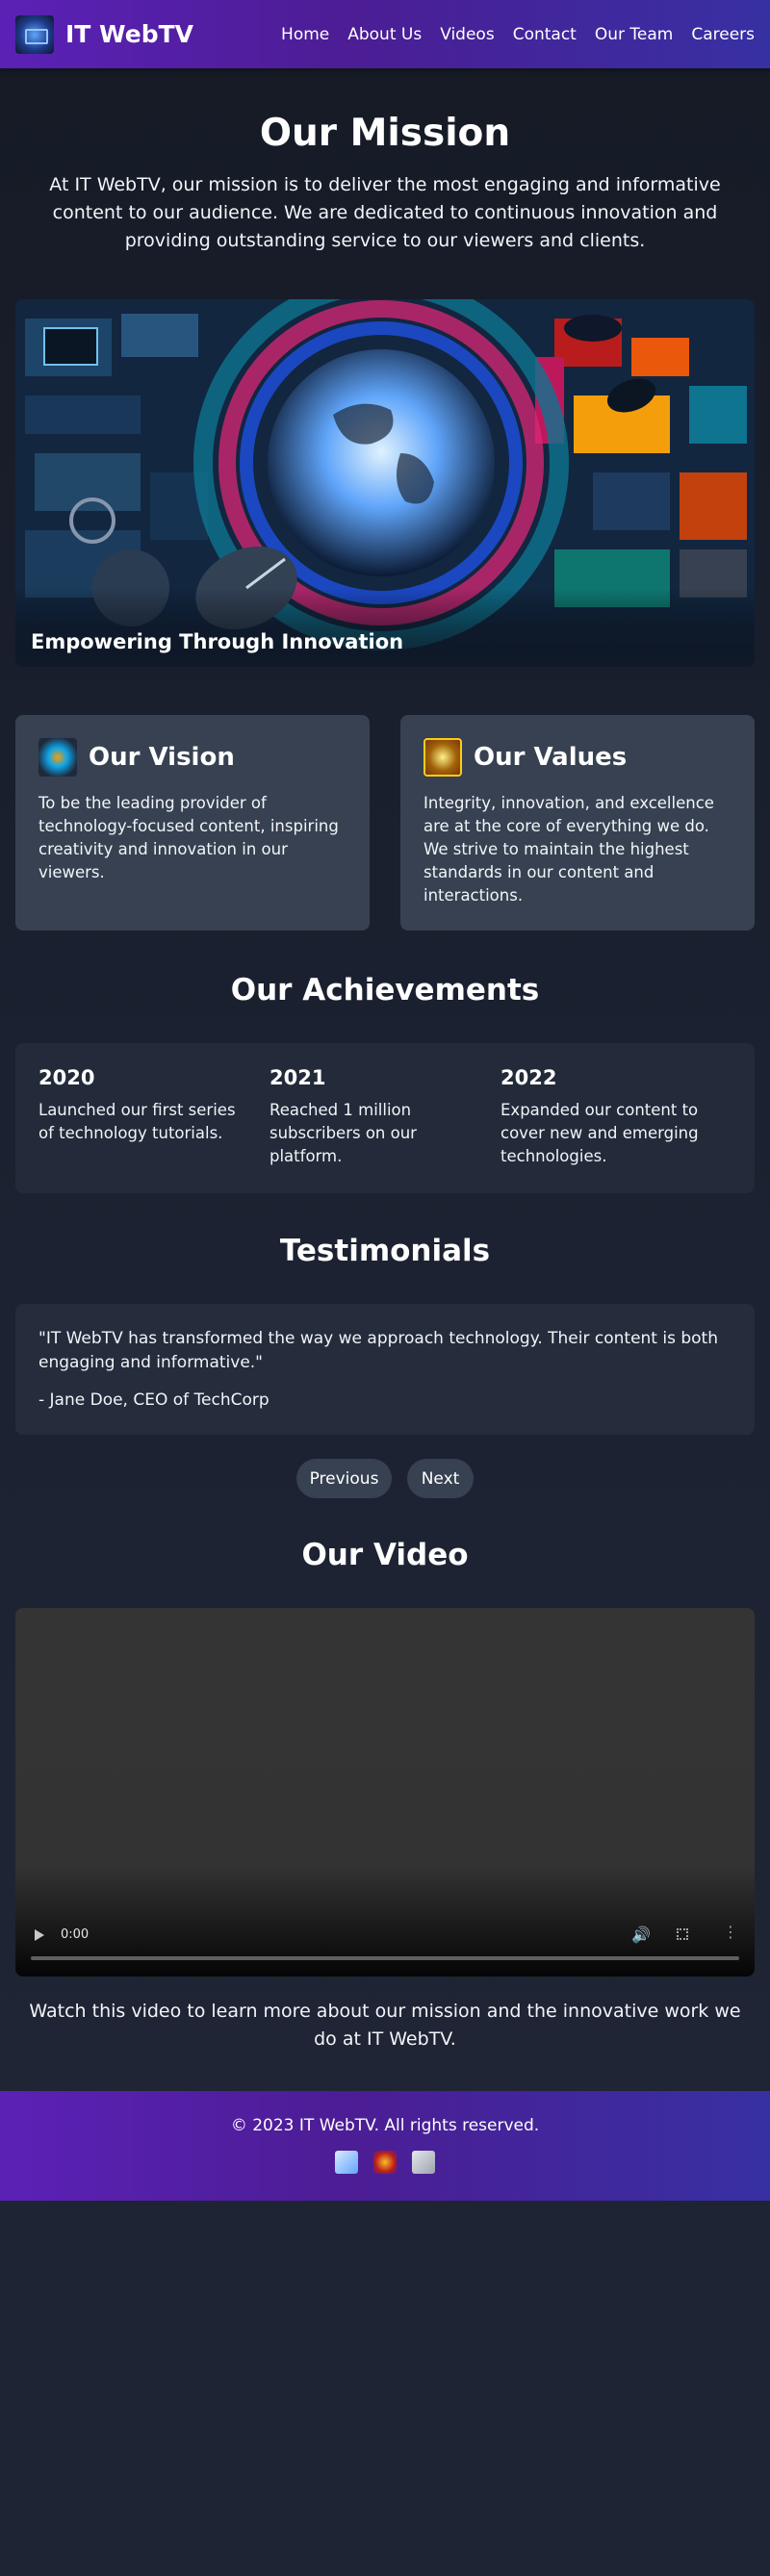  Describe the element at coordinates (385, 133) in the screenshot. I see `mission-title: Our Mission` at that location.